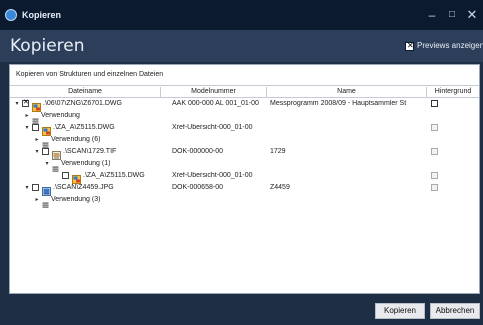  I want to click on table-row: .\ZA_A\Z5115.DWG Xref-Übersicht-000_01-00, so click(244, 177).